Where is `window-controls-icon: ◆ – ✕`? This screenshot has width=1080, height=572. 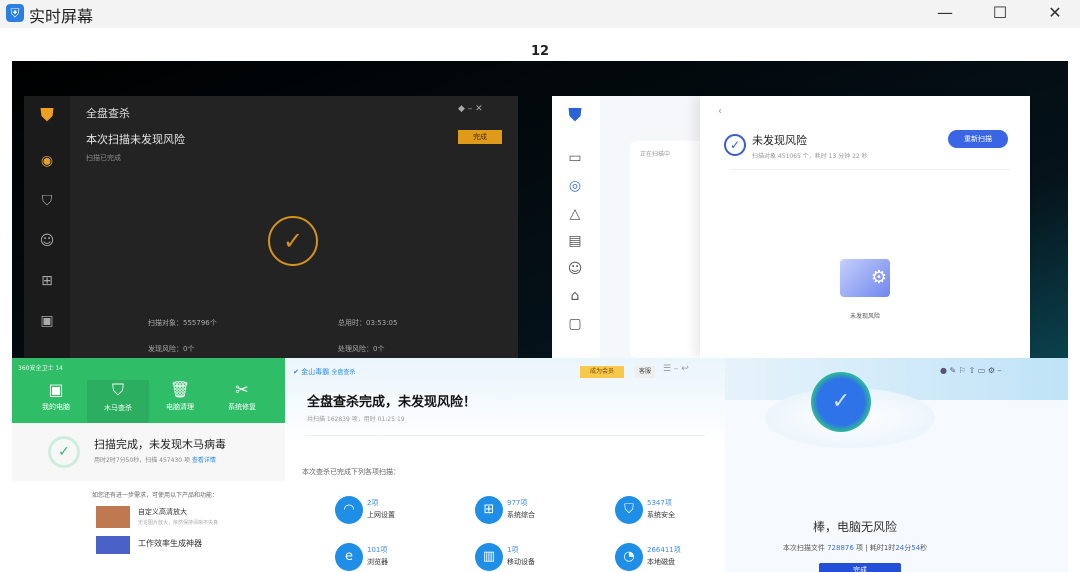 window-controls-icon: ◆ – ✕ is located at coordinates (470, 109).